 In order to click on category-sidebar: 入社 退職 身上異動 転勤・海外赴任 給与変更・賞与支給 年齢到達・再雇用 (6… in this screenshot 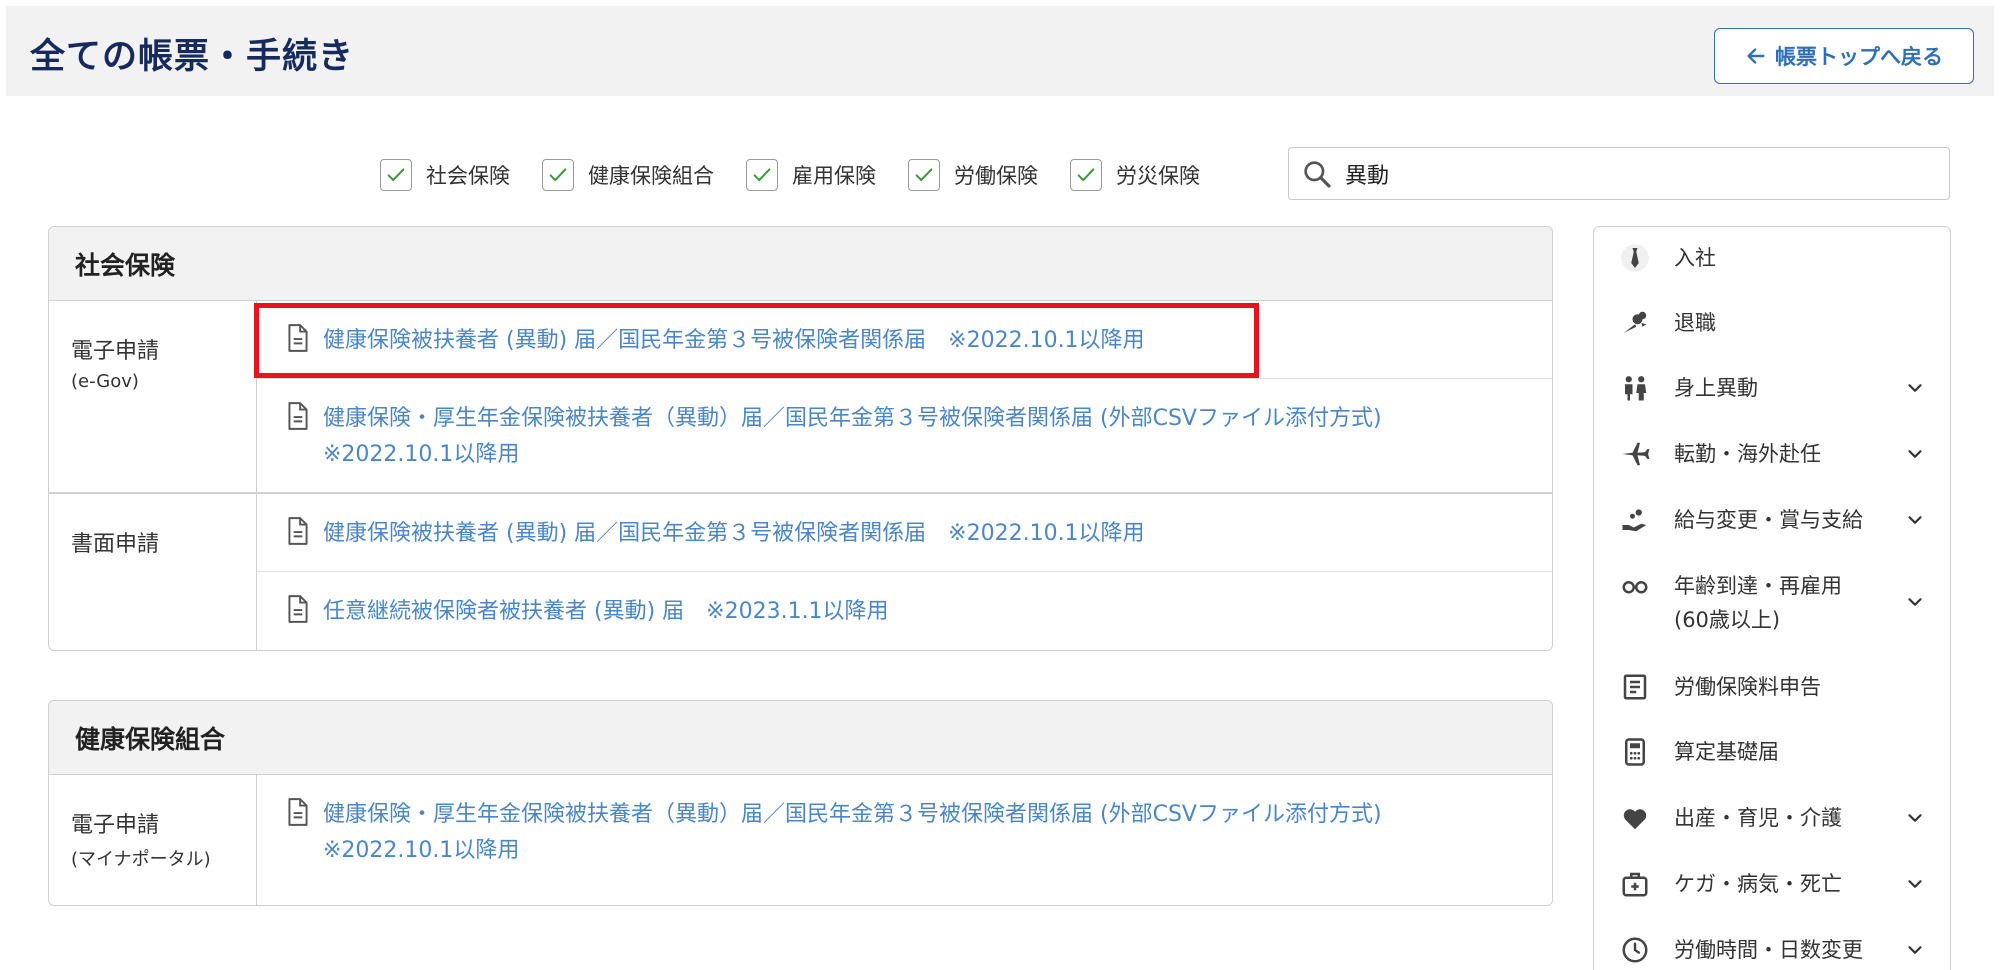, I will do `click(1772, 598)`.